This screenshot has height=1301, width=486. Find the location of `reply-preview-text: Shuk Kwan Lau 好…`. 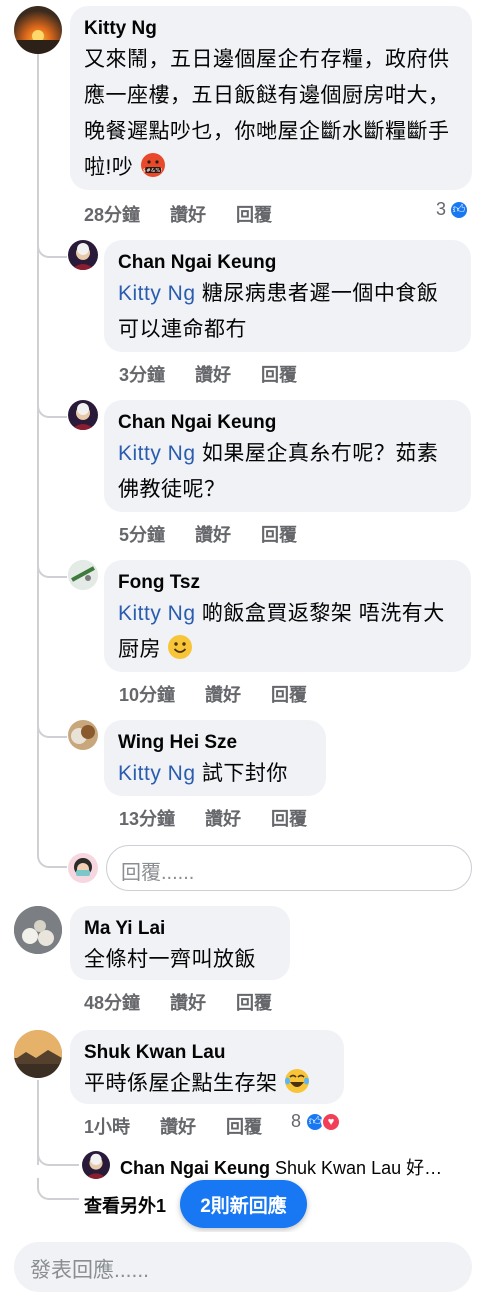

reply-preview-text: Shuk Kwan Lau 好… is located at coordinates (356, 1168).